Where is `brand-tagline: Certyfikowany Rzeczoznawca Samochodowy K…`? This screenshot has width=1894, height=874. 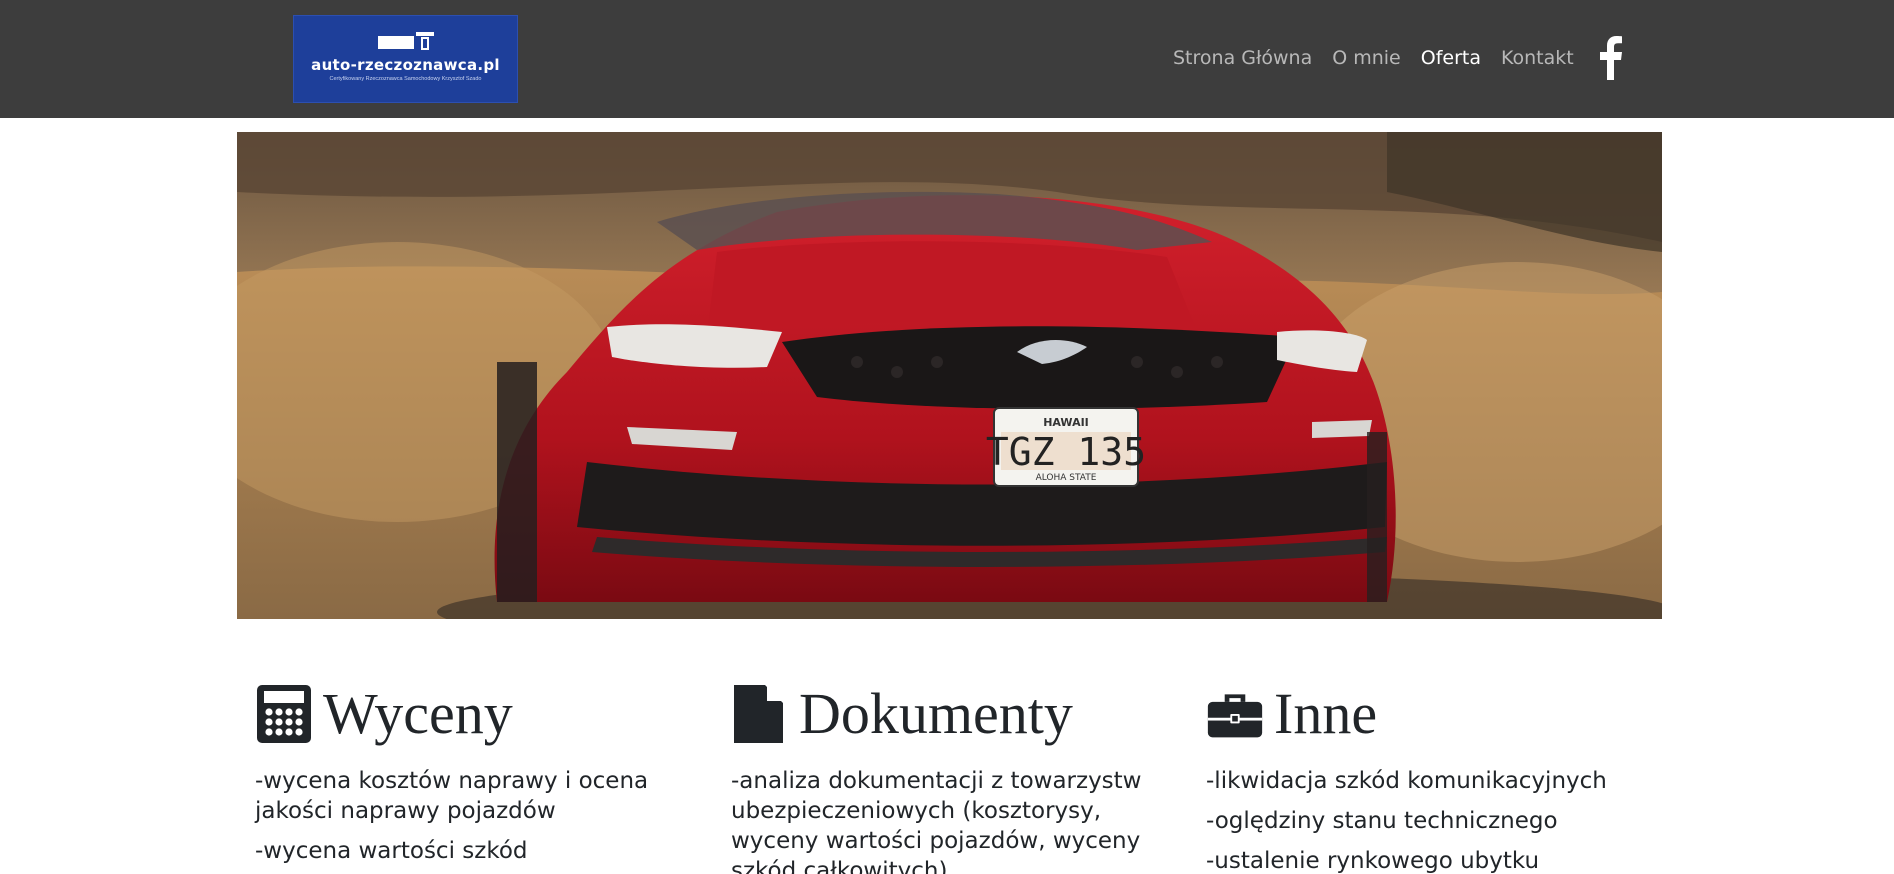
brand-tagline: Certyfikowany Rzeczoznawca Samochodowy K… is located at coordinates (405, 79).